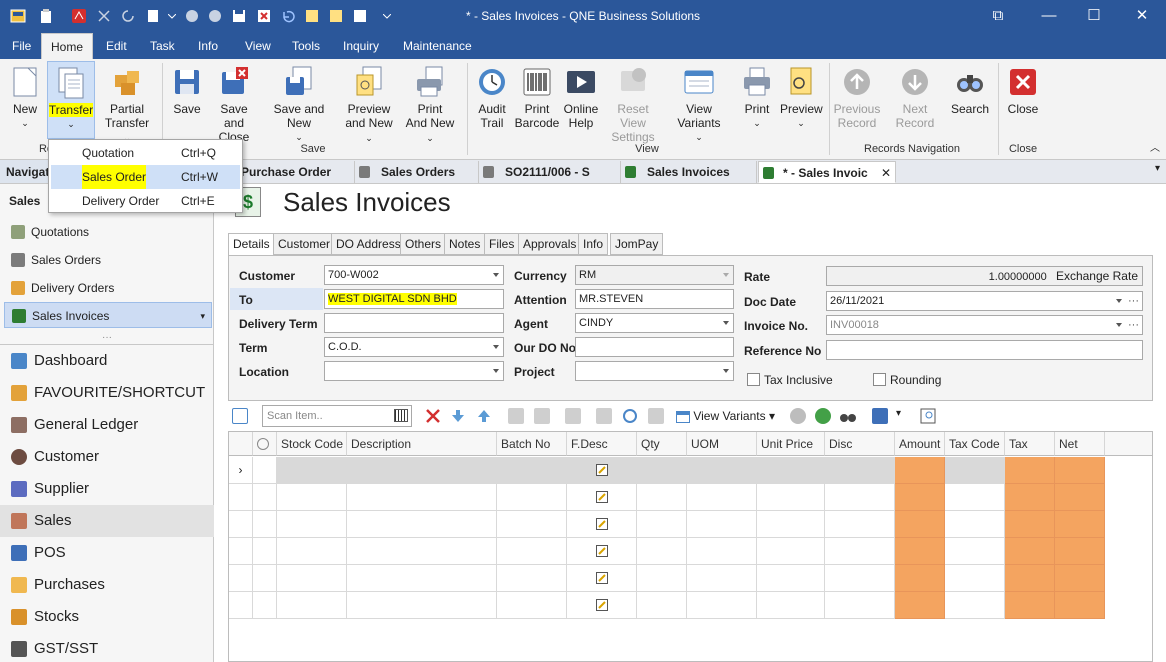 This screenshot has height=662, width=1166. What do you see at coordinates (465, 244) in the screenshot?
I see `tab-notes: Notes` at bounding box center [465, 244].